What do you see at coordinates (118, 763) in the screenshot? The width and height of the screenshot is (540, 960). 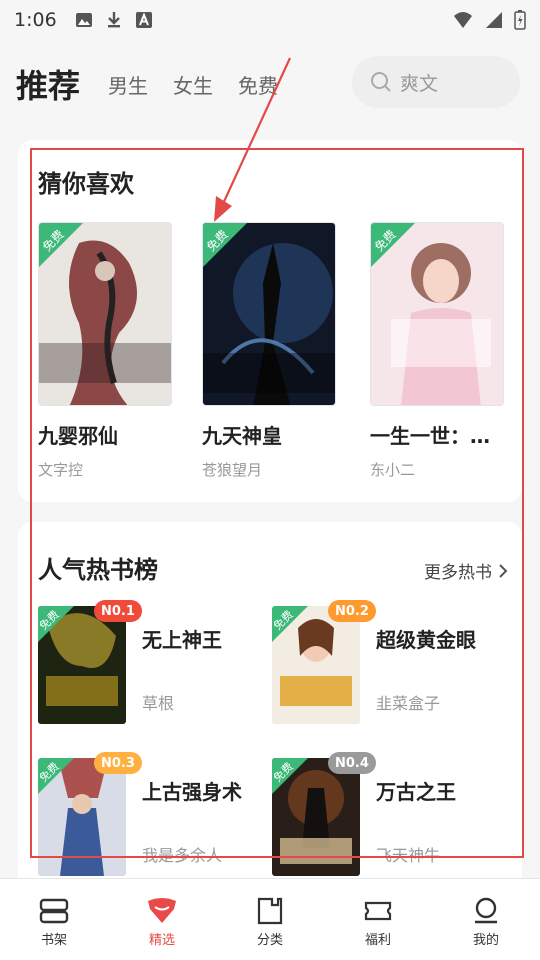 I see `rank-badge: N0.3` at bounding box center [118, 763].